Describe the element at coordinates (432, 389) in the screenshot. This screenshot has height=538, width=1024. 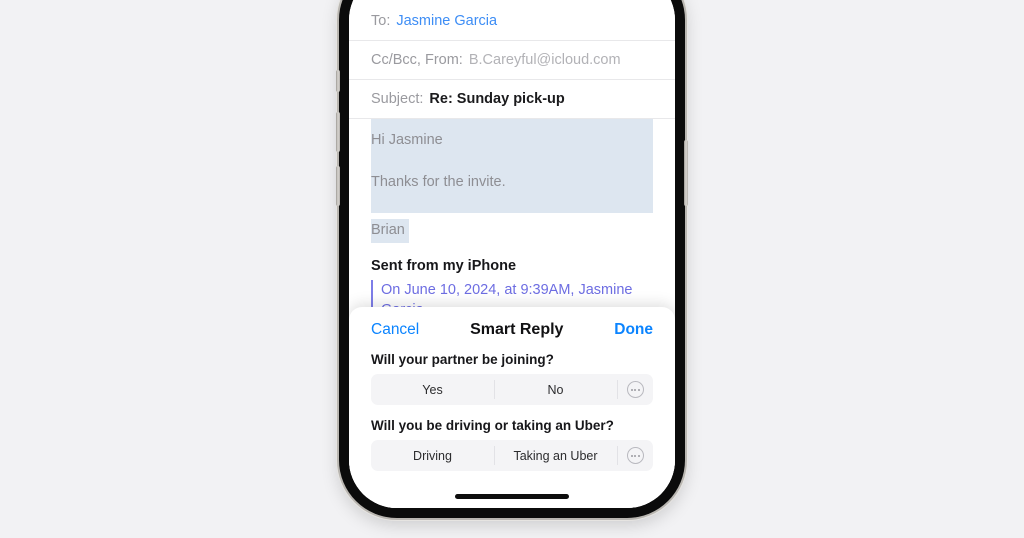
I see `question-1-option-yes: Yes` at that location.